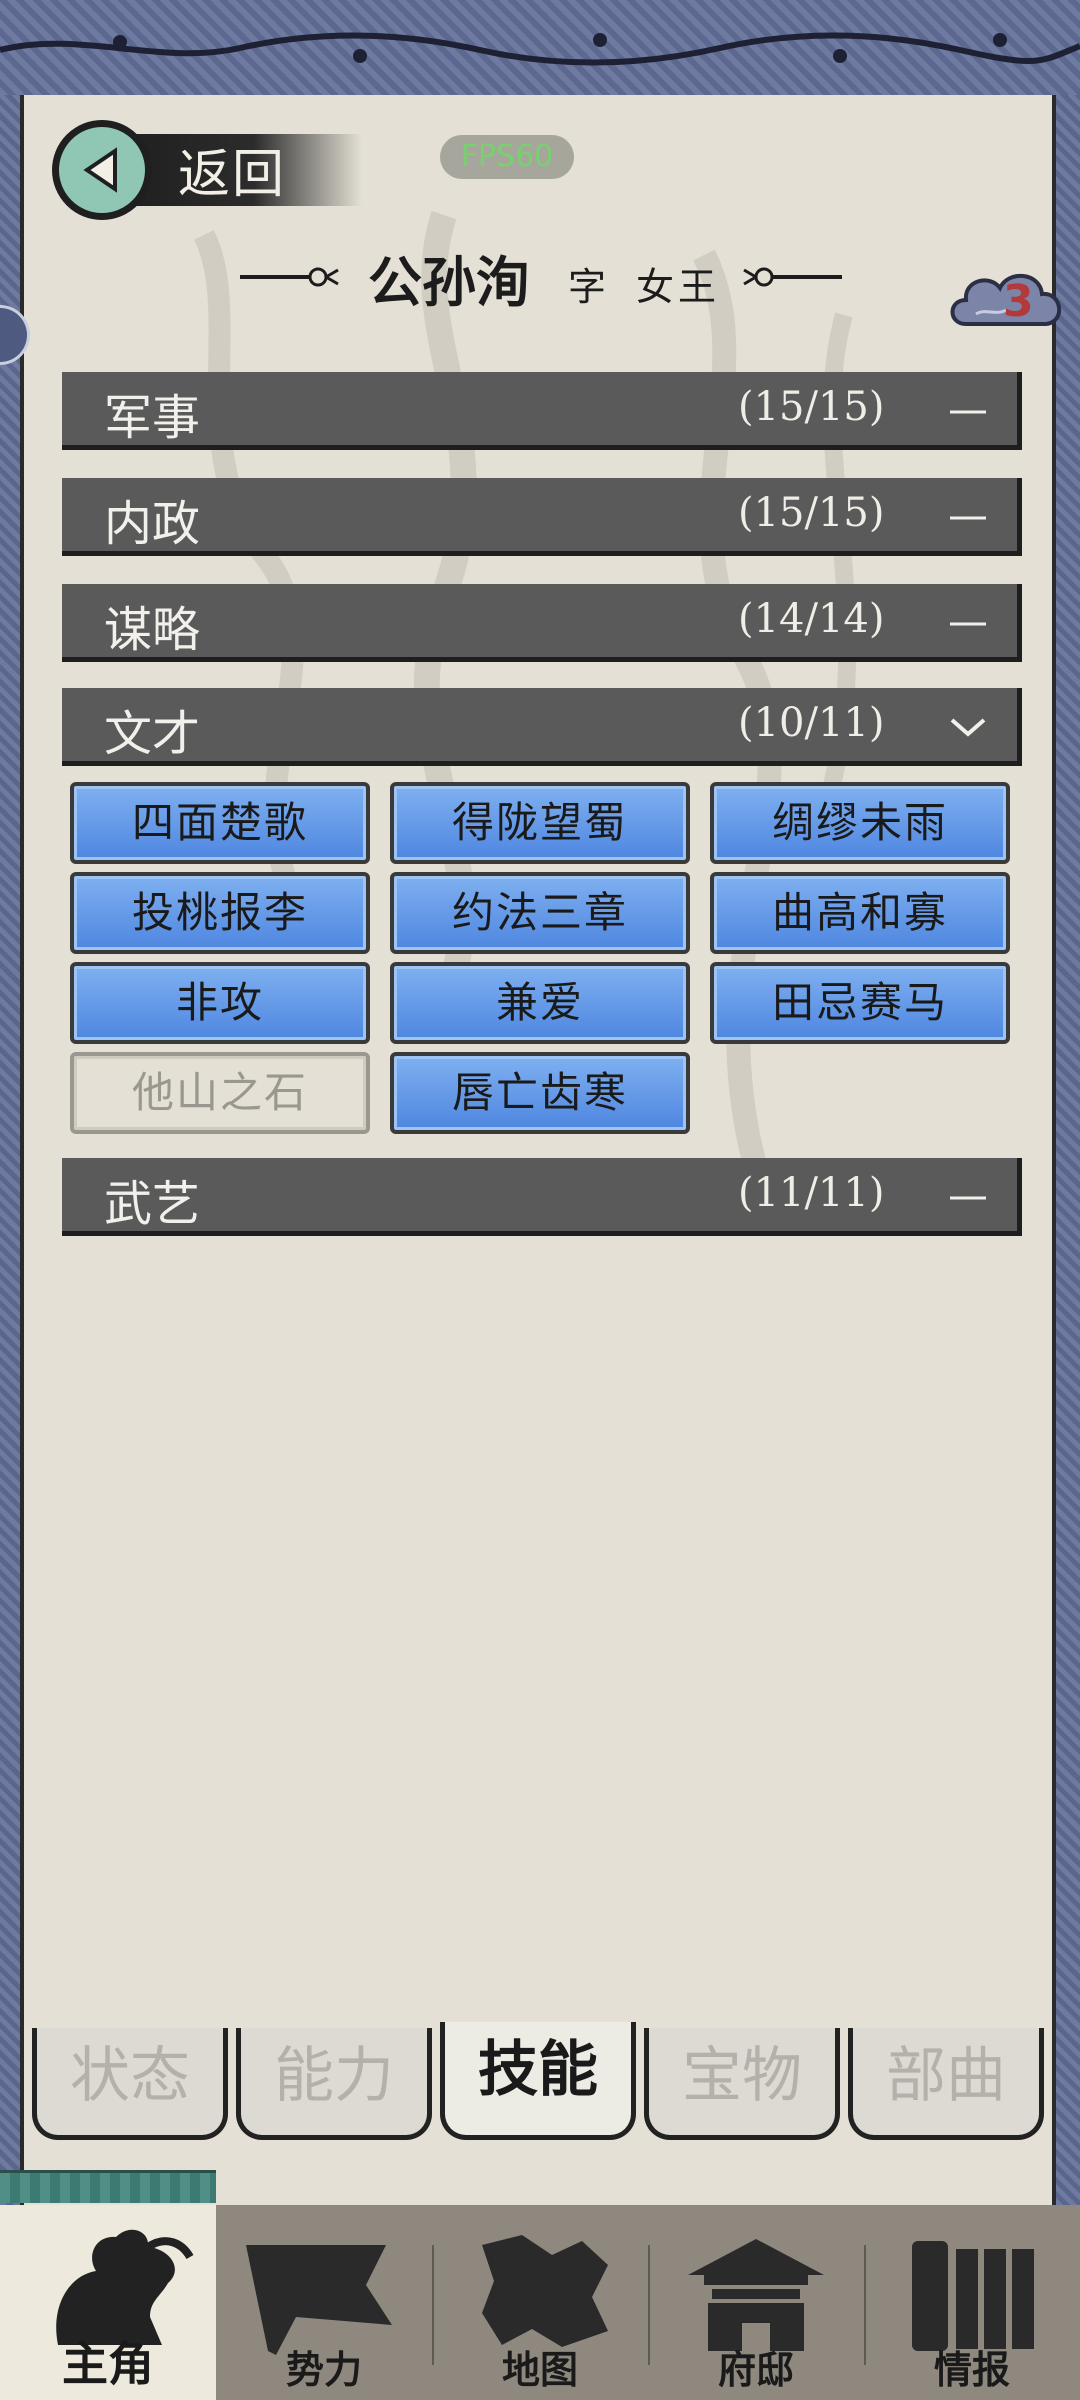  What do you see at coordinates (542, 1197) in the screenshot?
I see `category-bar-martial-arts: 武艺 (11/11)` at bounding box center [542, 1197].